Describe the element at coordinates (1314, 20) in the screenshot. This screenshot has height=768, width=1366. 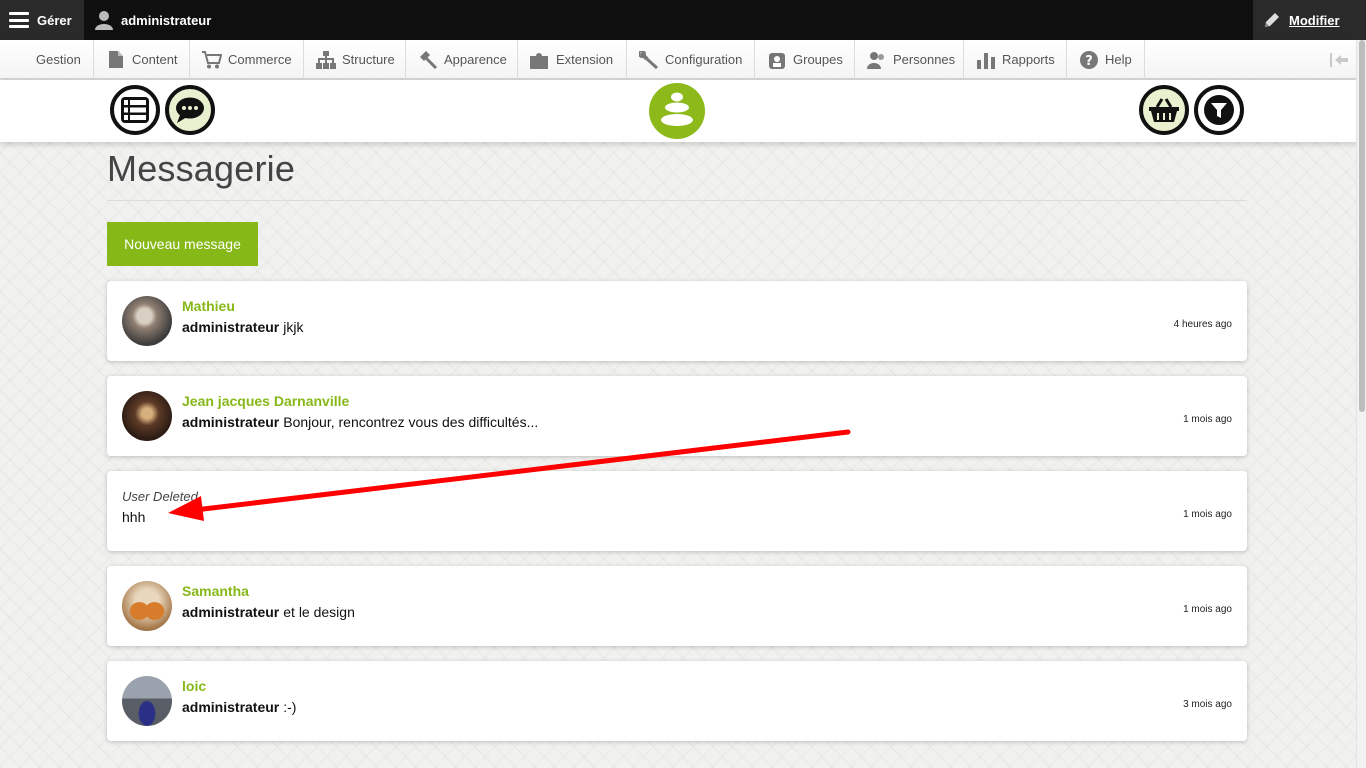
I see `edit-label: Modifier` at that location.